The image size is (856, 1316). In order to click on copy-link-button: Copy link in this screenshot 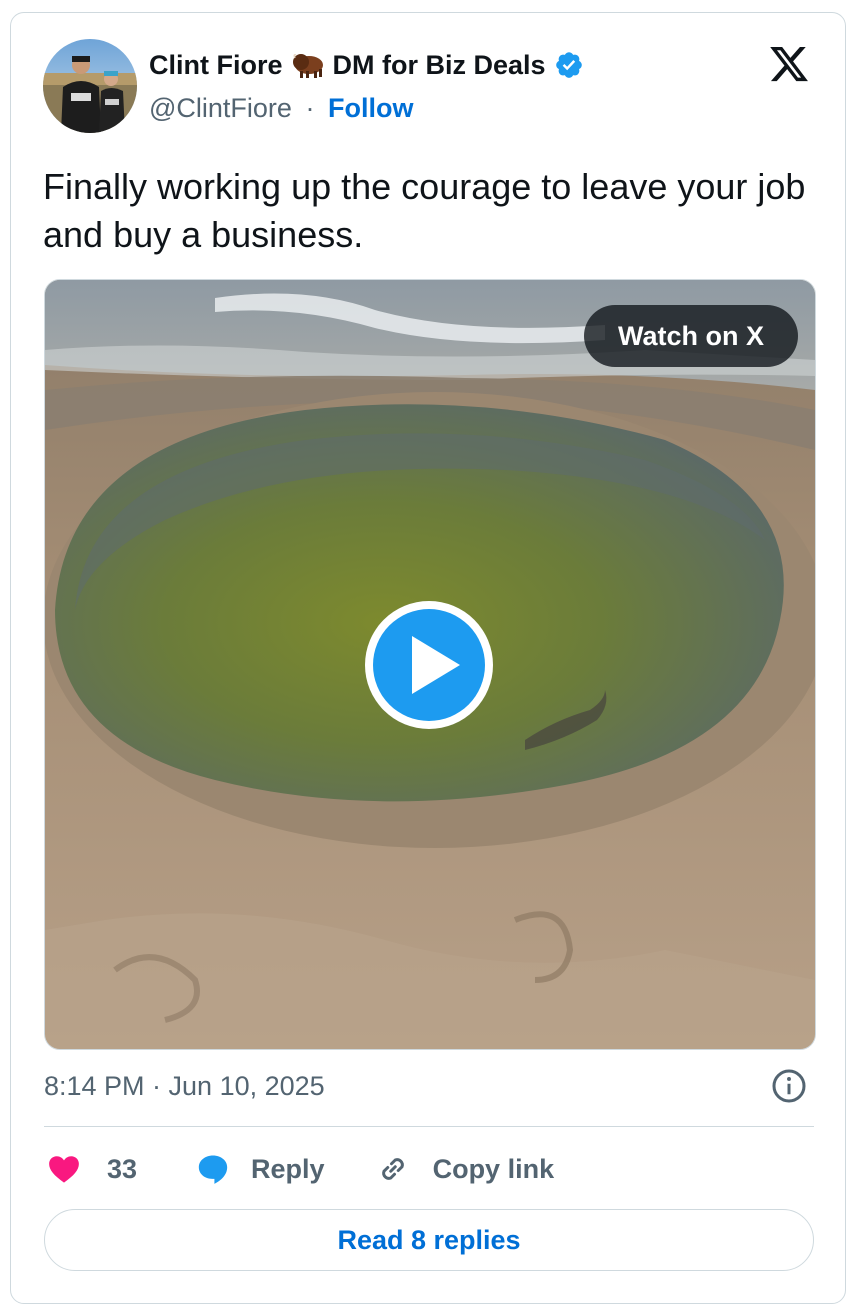, I will do `click(465, 1169)`.